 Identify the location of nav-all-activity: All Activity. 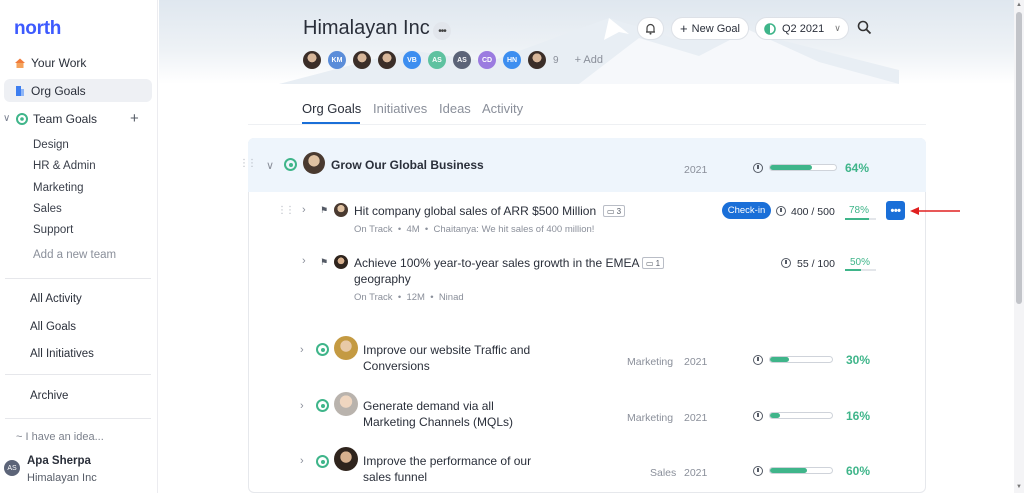
(56, 299).